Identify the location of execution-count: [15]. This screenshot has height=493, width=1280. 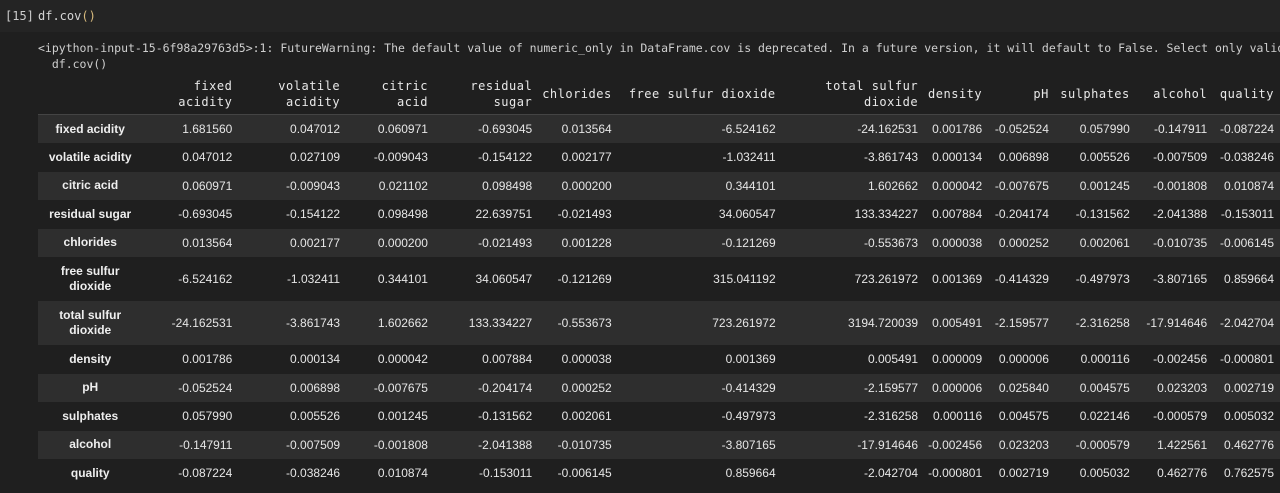
(19, 16).